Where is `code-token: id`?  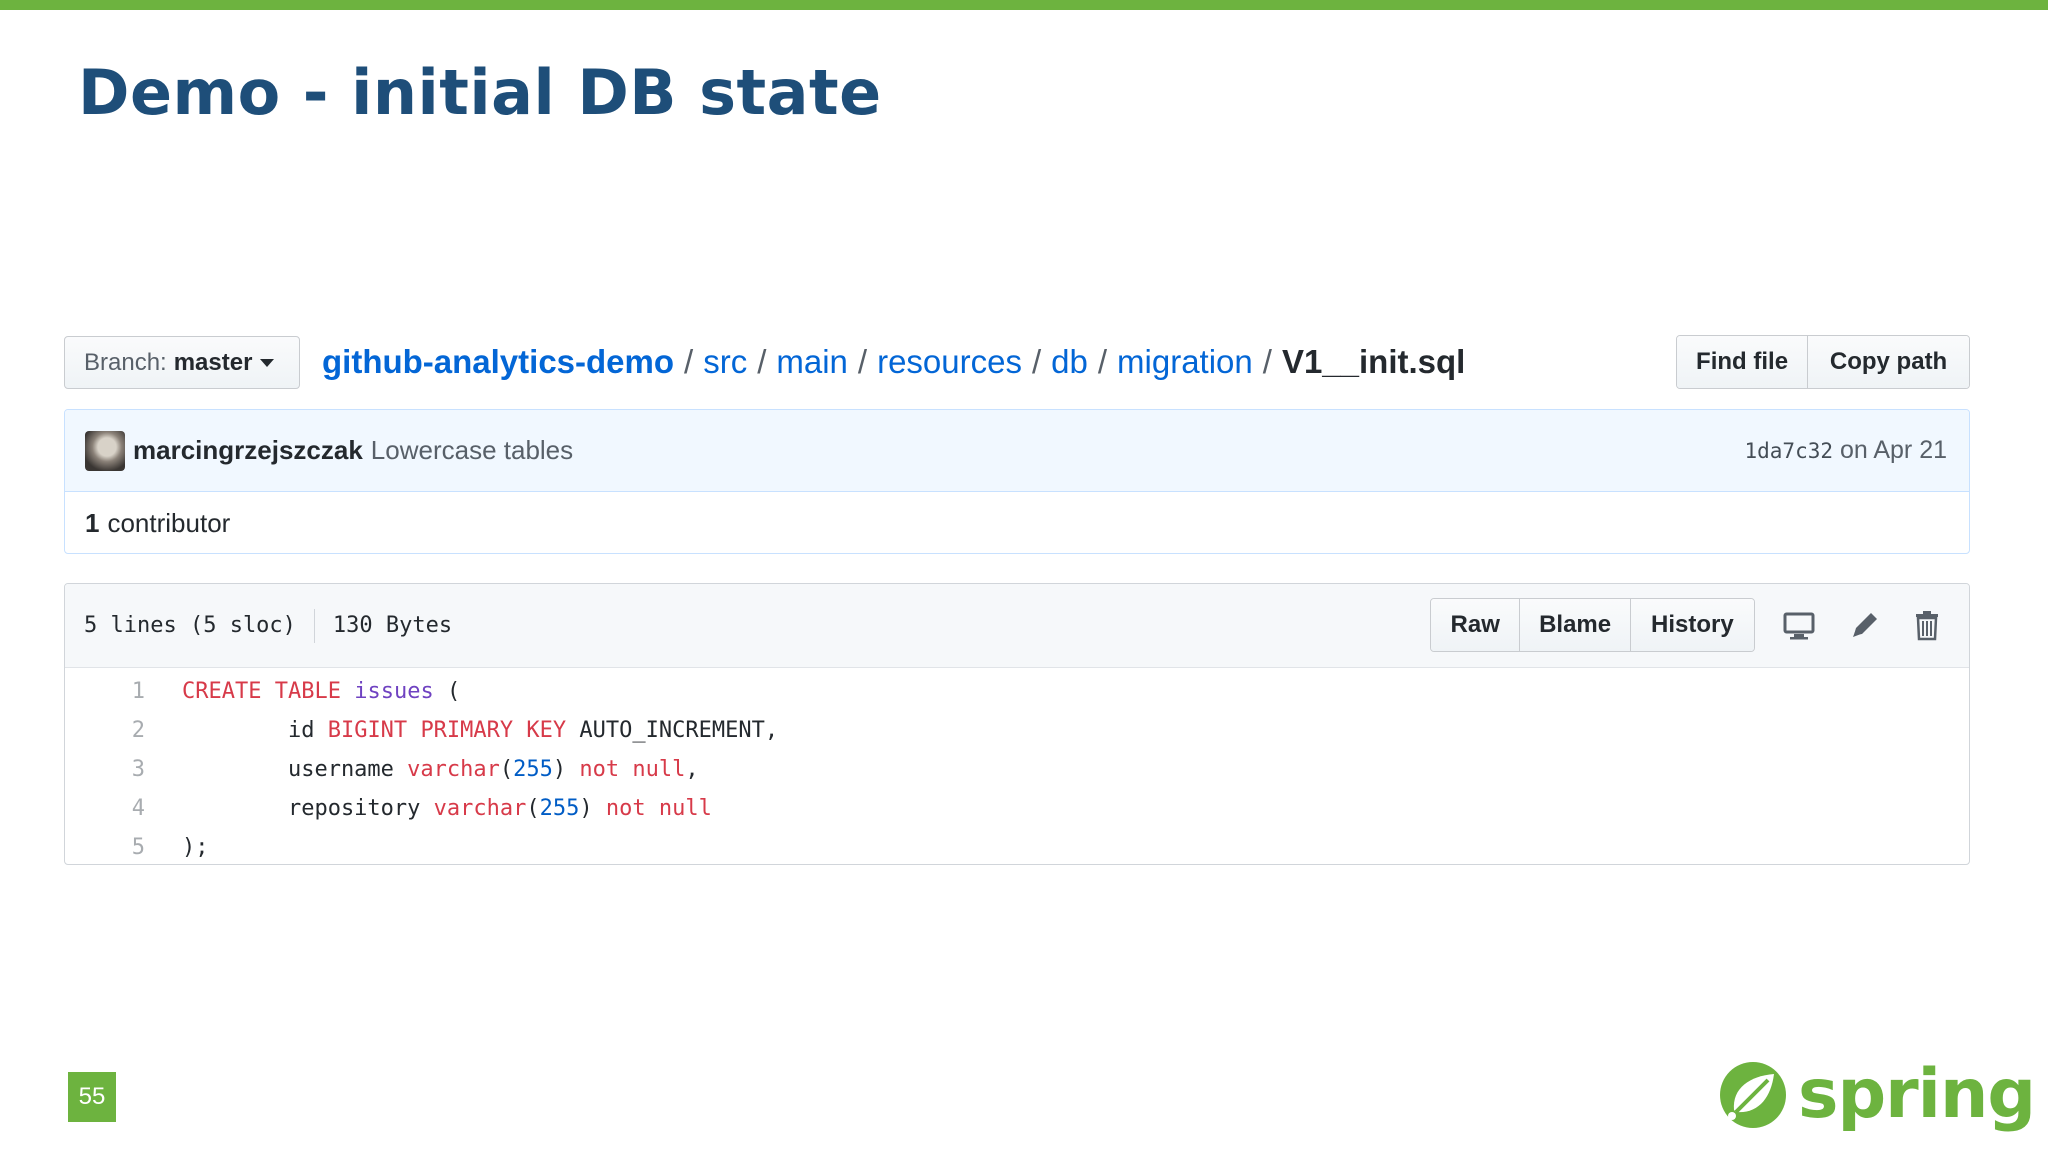 code-token: id is located at coordinates (255, 730).